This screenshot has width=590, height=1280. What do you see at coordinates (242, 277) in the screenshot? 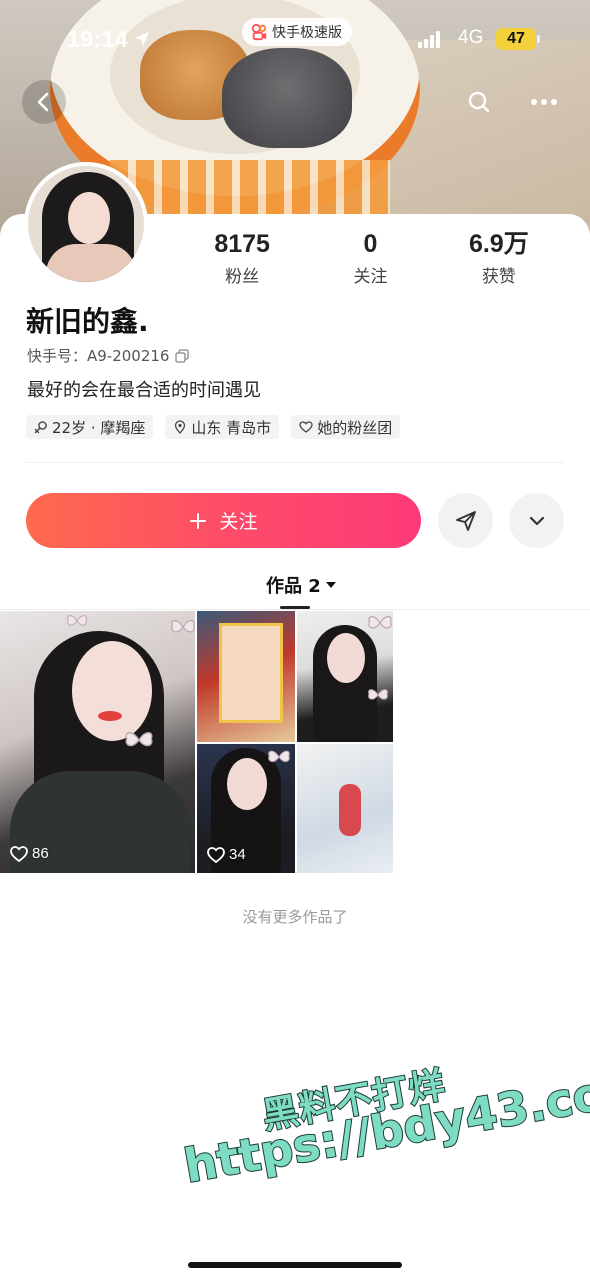
I see `stat-label: 粉丝` at bounding box center [242, 277].